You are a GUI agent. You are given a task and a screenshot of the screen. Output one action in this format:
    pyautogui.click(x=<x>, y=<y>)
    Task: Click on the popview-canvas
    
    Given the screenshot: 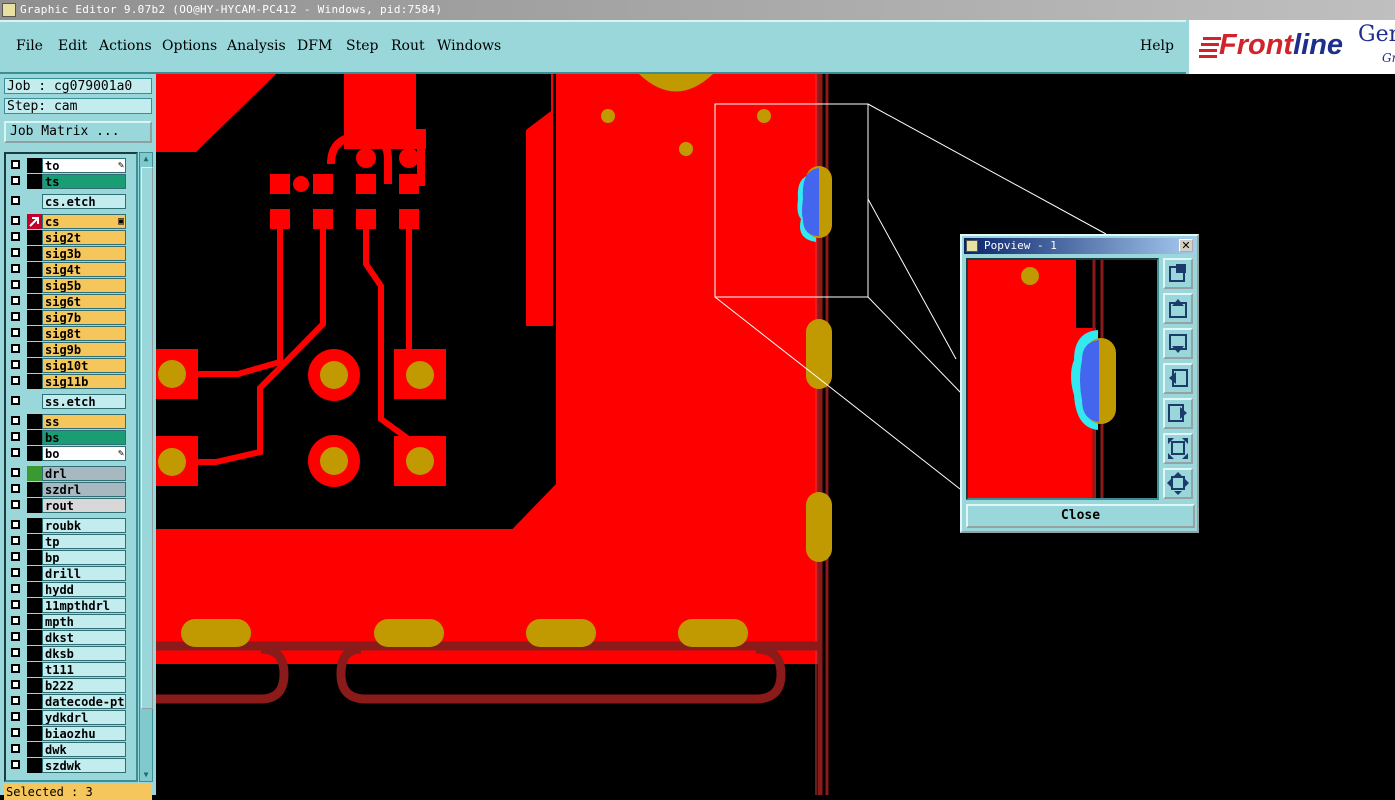 What is the action you would take?
    pyautogui.click(x=1062, y=379)
    